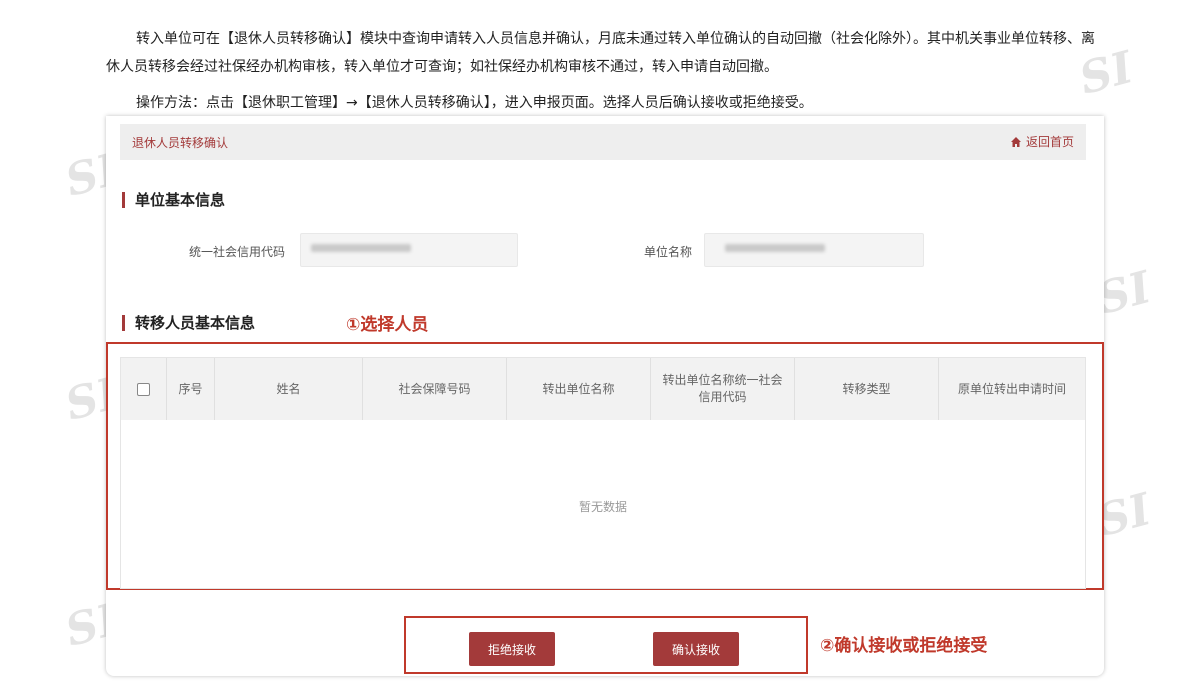 Image resolution: width=1186 pixels, height=699 pixels. I want to click on select-all-checkbox, so click(143, 389).